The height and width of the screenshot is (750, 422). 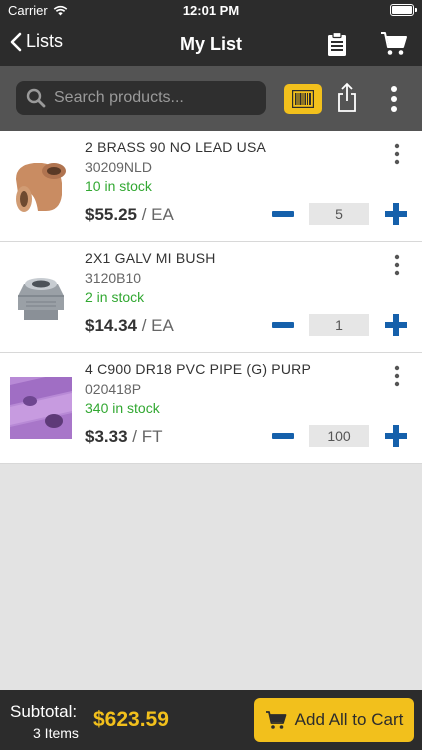 I want to click on clipboard-icon, so click(x=337, y=44).